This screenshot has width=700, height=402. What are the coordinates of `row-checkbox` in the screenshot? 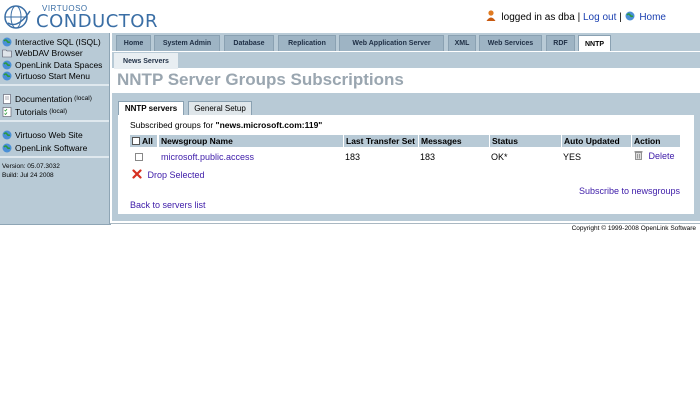 It's located at (140, 158).